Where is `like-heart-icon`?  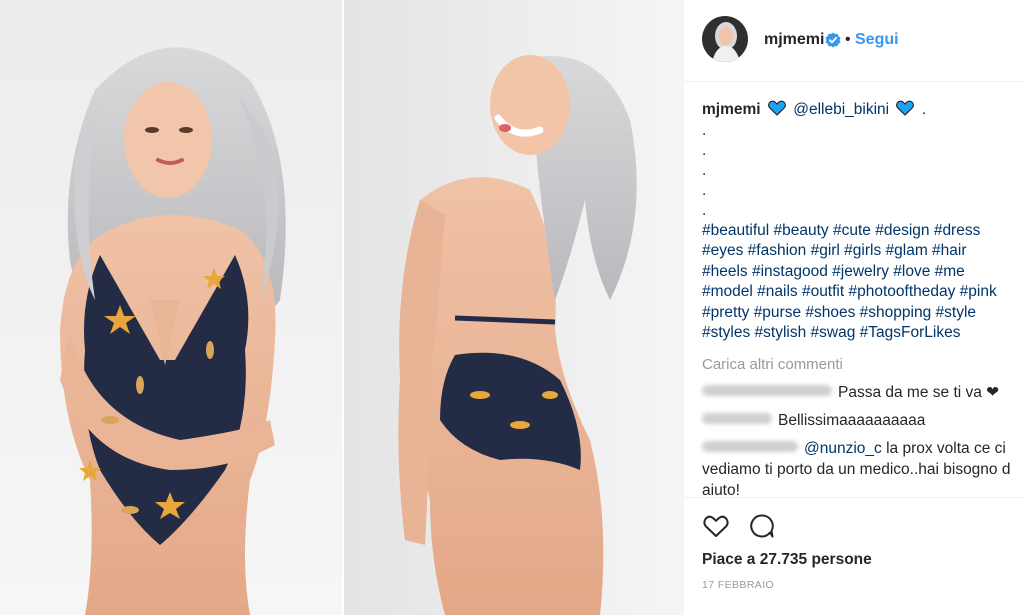
like-heart-icon is located at coordinates (716, 526).